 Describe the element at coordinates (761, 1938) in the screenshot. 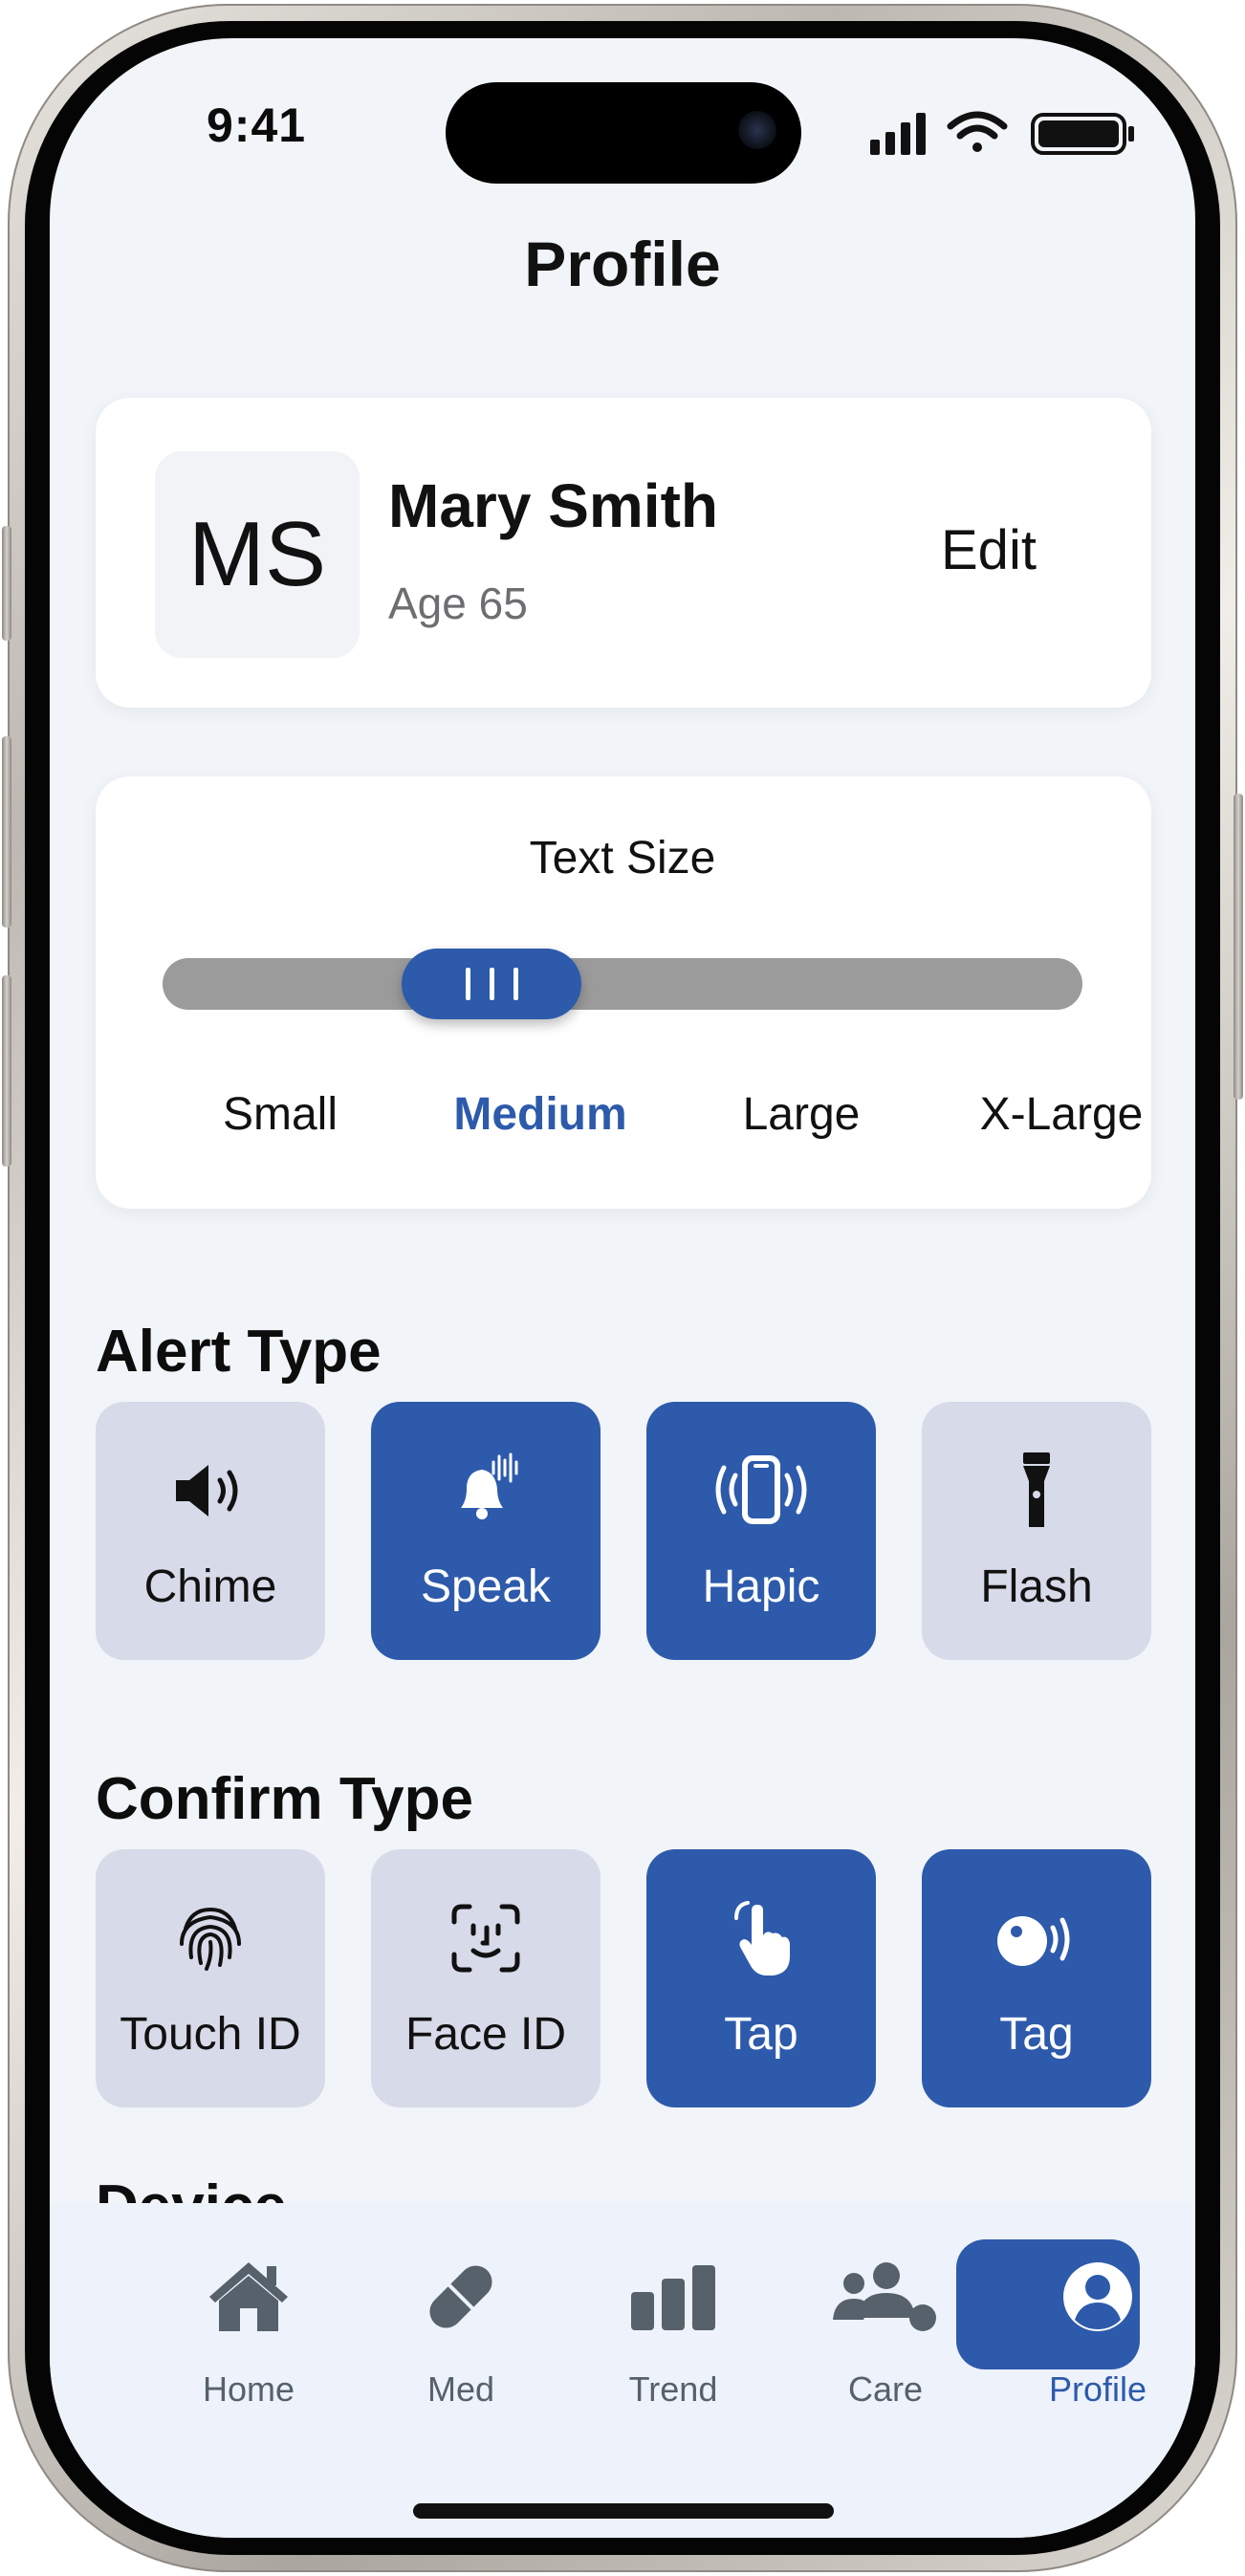

I see `hand-tap-icon` at that location.